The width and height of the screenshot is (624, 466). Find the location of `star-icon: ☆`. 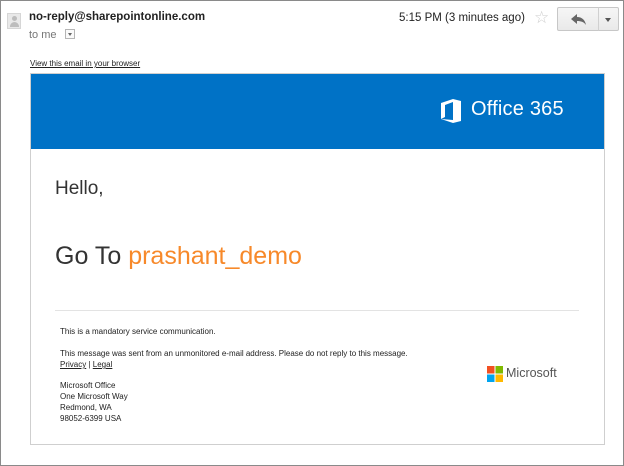

star-icon: ☆ is located at coordinates (541, 18).